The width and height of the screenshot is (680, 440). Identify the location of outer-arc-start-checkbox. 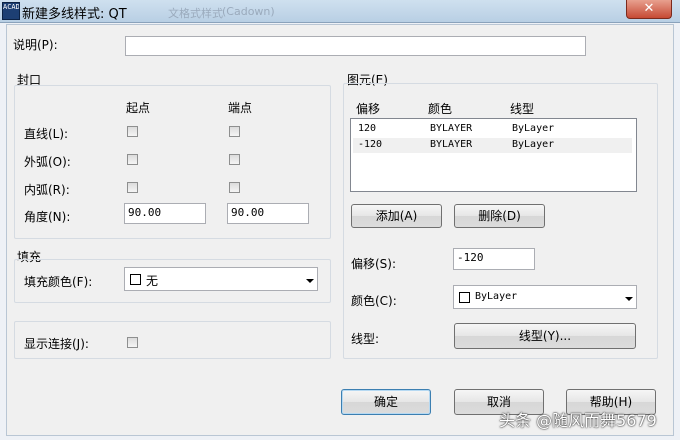
(132, 159).